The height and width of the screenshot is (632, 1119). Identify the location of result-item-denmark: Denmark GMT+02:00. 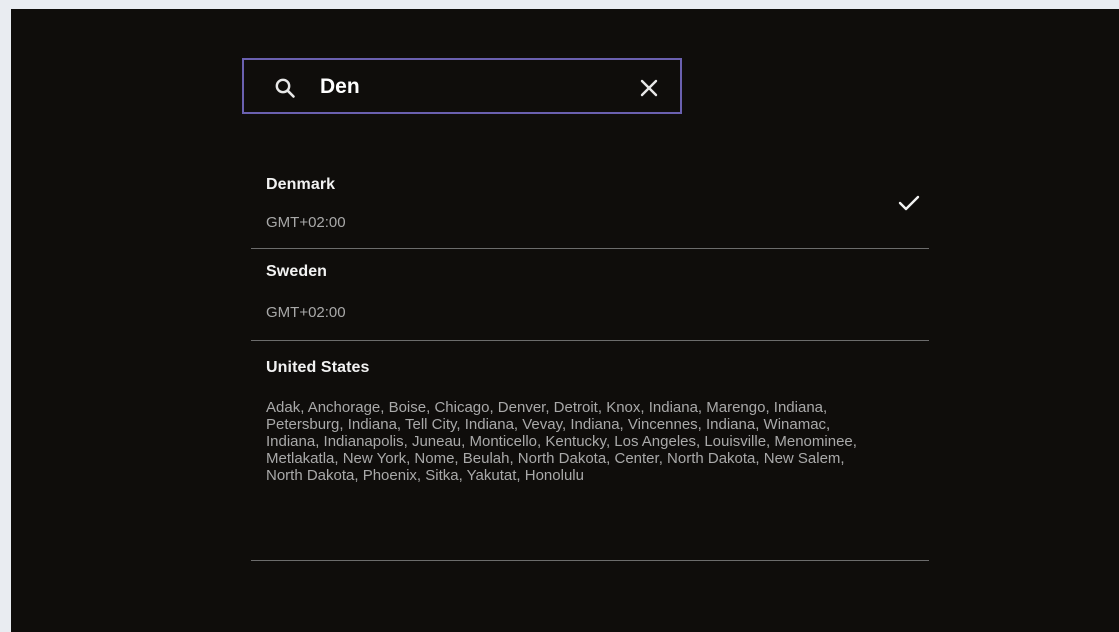
(590, 205).